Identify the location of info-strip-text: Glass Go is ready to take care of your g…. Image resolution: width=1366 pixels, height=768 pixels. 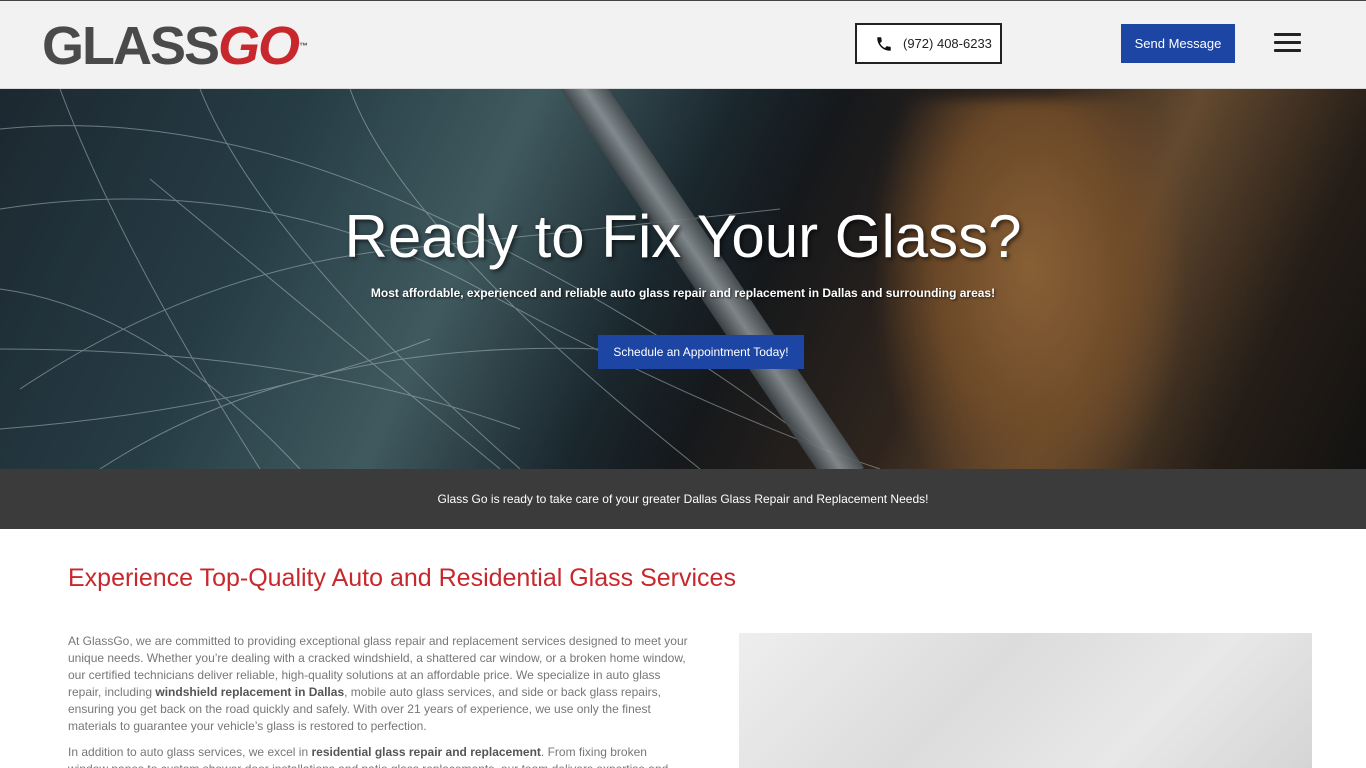
(683, 499).